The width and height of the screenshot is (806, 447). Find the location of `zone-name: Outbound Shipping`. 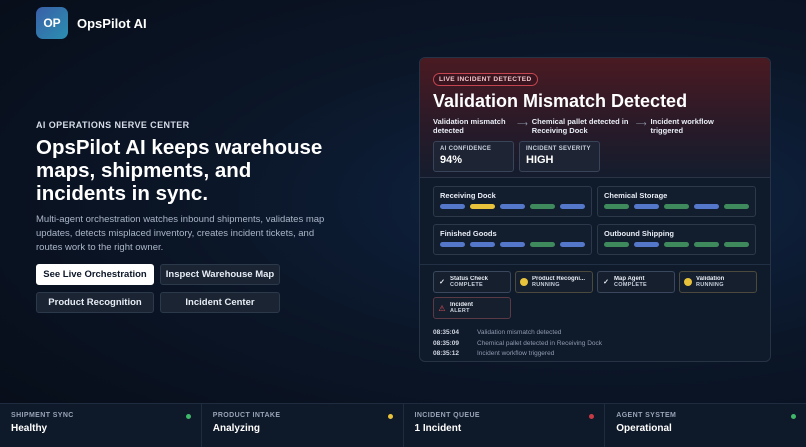

zone-name: Outbound Shipping is located at coordinates (639, 233).